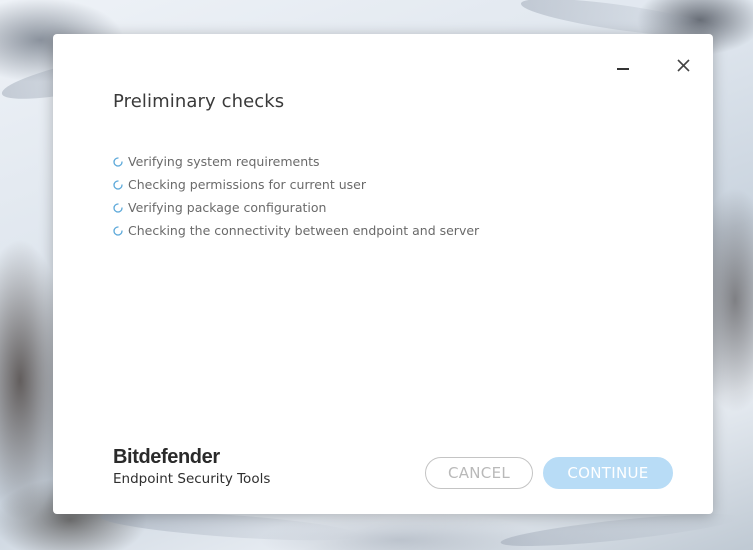 The height and width of the screenshot is (550, 753). I want to click on brand-block: Bitdefender Endpoint Security Tools, so click(191, 466).